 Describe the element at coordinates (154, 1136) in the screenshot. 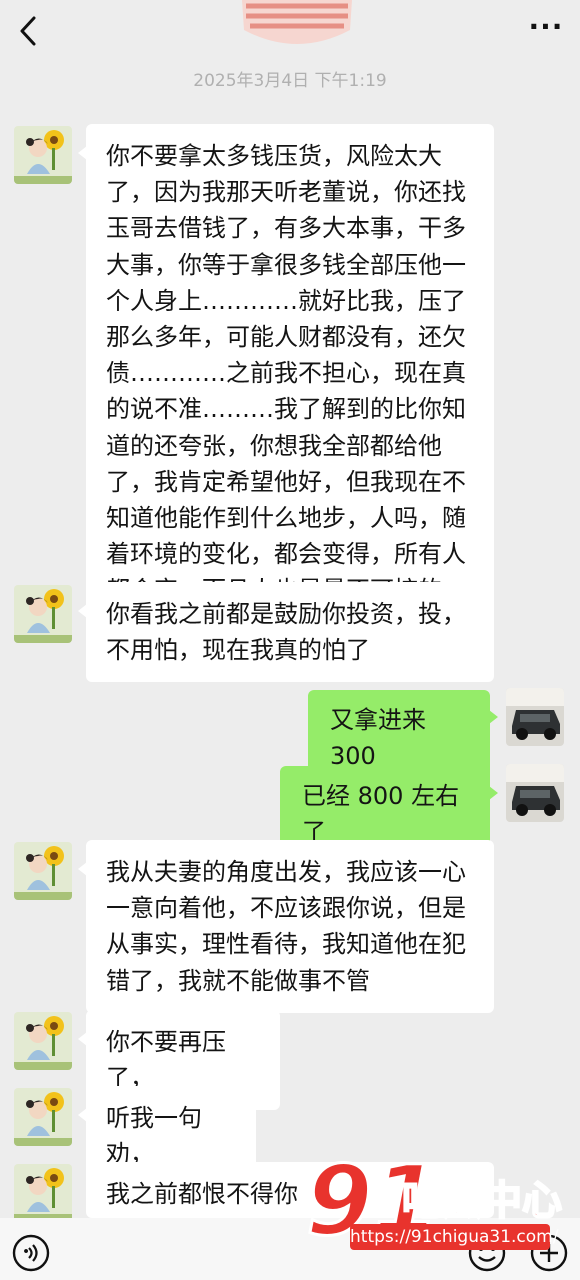

I see `message-text: 听我一句劝，` at that location.